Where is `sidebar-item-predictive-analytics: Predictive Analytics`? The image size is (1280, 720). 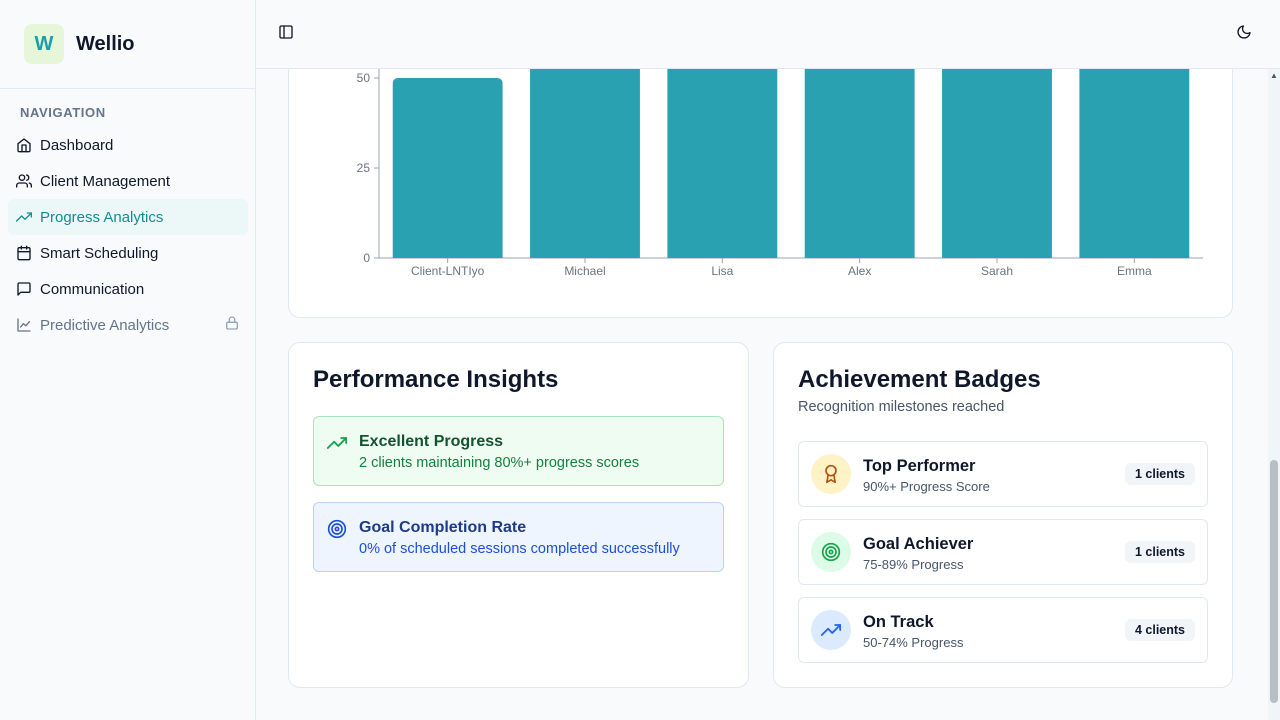
sidebar-item-predictive-analytics: Predictive Analytics is located at coordinates (128, 325).